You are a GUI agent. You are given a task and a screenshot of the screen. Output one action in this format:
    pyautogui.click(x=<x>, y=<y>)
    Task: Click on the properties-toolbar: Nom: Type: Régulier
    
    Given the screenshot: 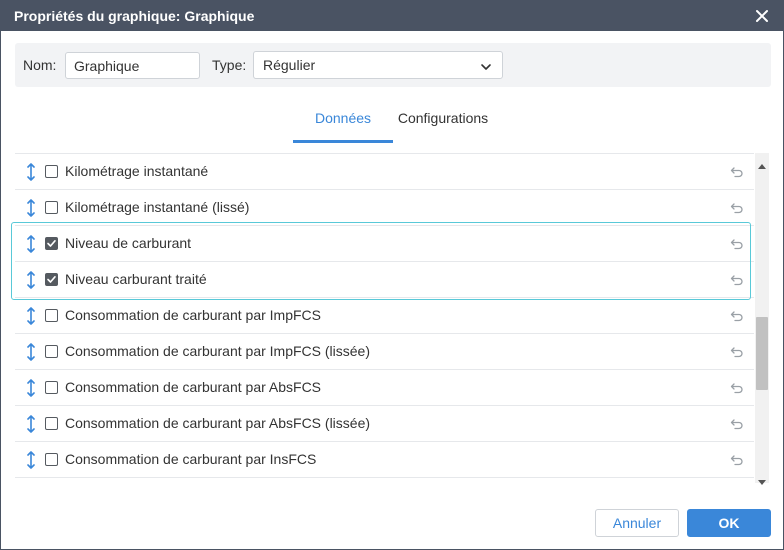 What is the action you would take?
    pyautogui.click(x=393, y=65)
    